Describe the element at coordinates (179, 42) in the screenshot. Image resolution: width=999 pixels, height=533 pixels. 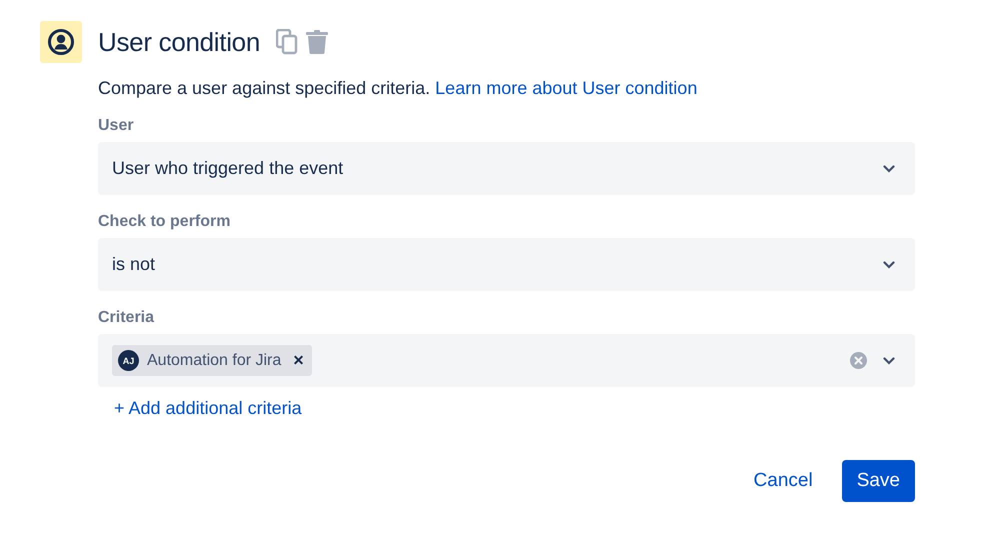
I see `panel-title: User condition` at that location.